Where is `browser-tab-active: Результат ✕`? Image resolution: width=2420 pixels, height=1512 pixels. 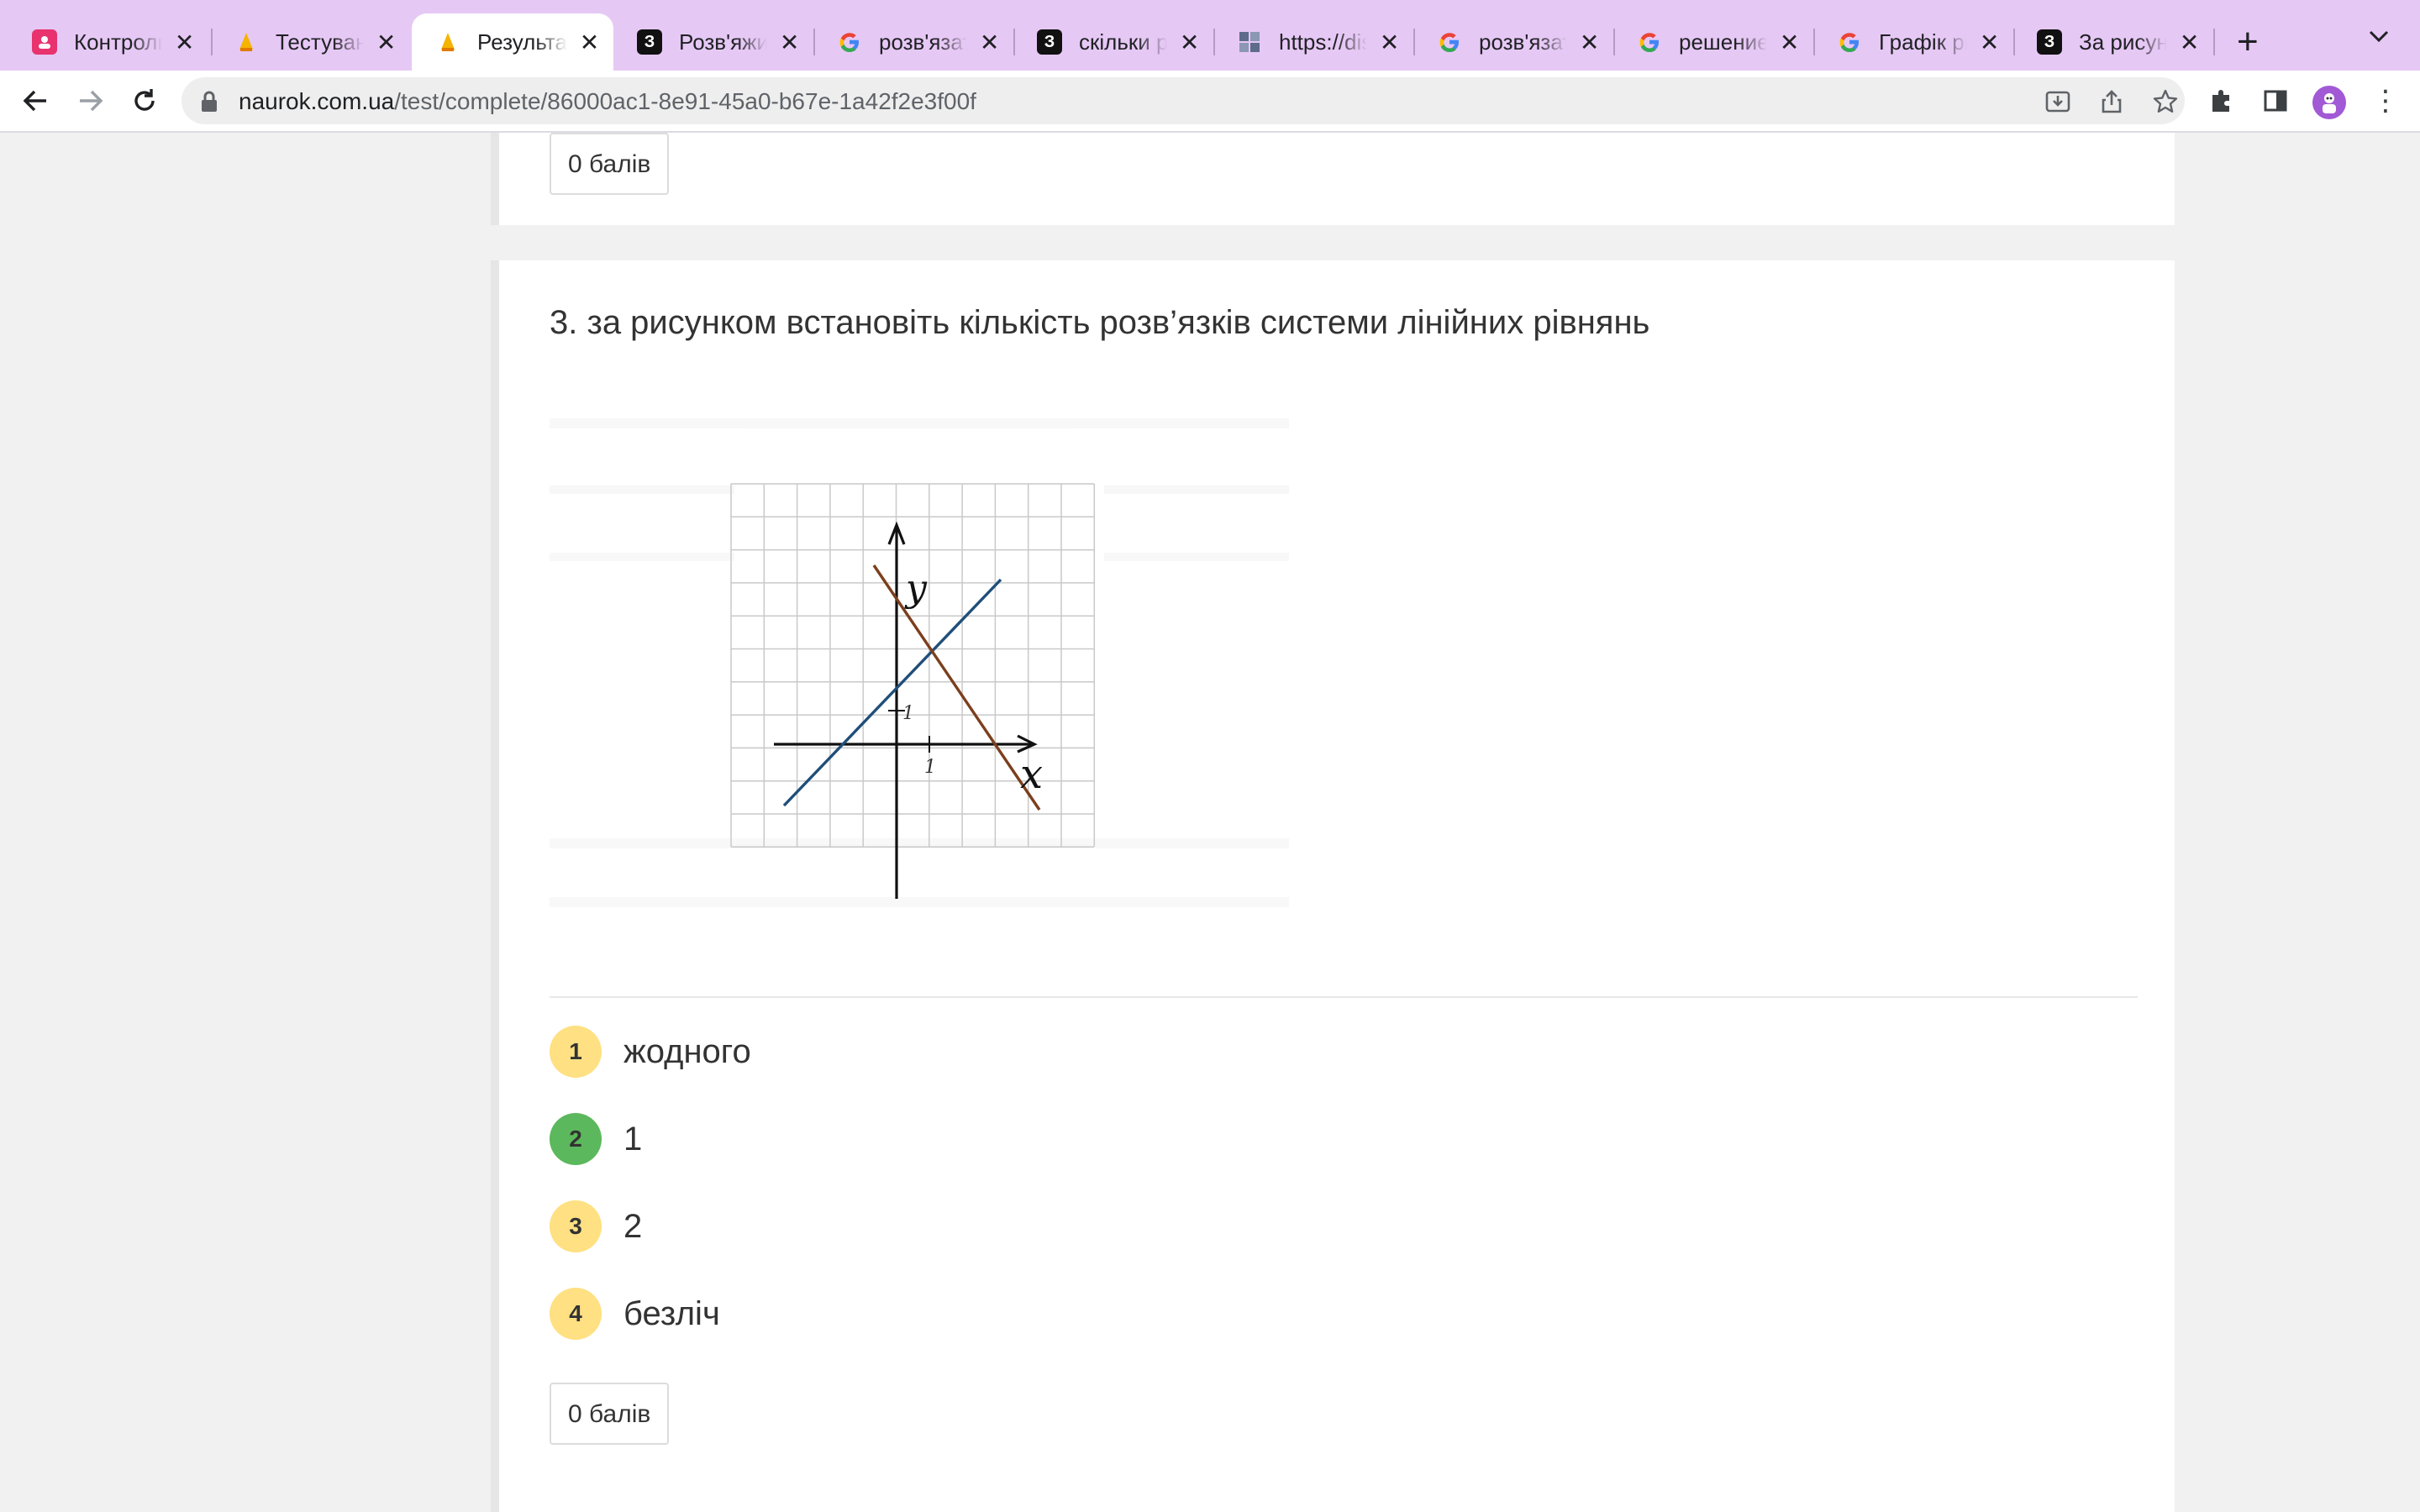
browser-tab-active: Результат ✕ is located at coordinates (512, 42).